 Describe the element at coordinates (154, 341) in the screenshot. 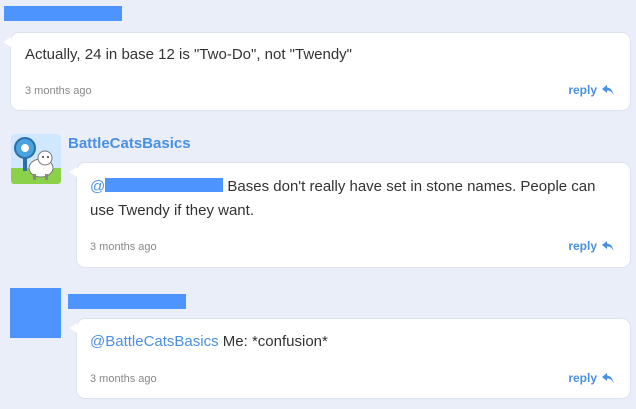

I see `mention-link: @BattleCatsBasics` at that location.